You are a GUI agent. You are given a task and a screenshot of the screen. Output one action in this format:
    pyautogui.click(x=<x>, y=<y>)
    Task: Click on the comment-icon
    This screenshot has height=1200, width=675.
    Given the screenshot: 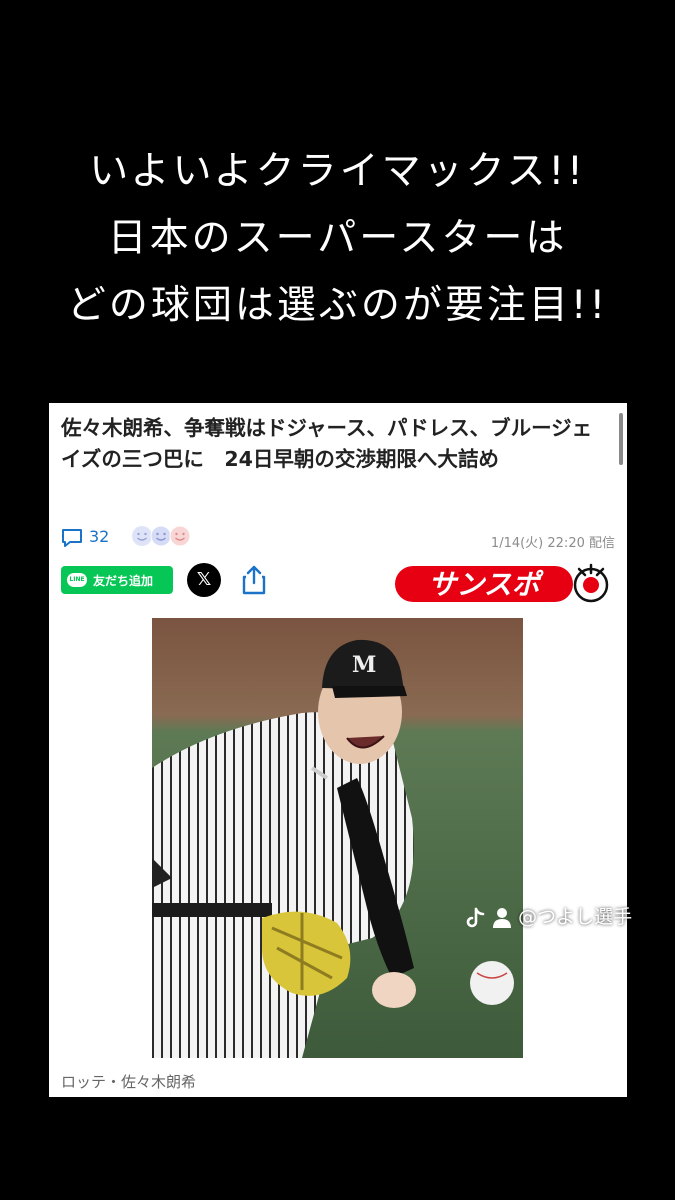 What is the action you would take?
    pyautogui.click(x=72, y=538)
    